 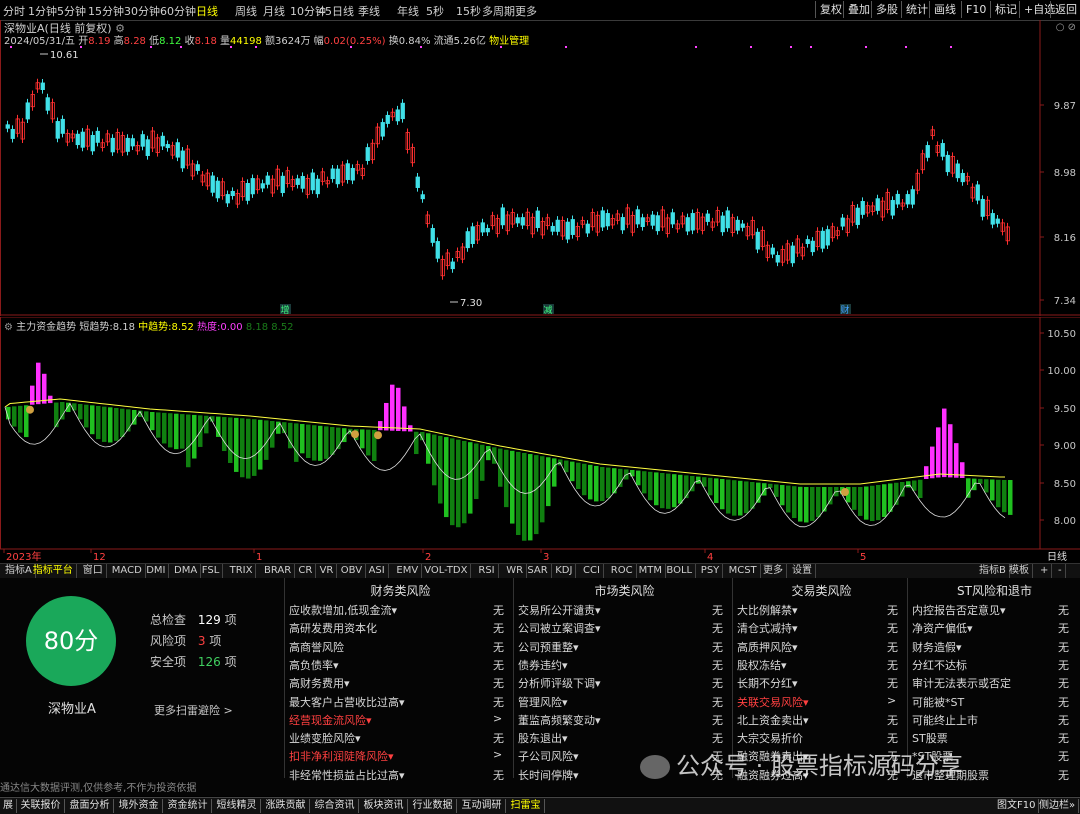 I want to click on risk-item-label: 非经常性损益占比过高▾, so click(x=347, y=775).